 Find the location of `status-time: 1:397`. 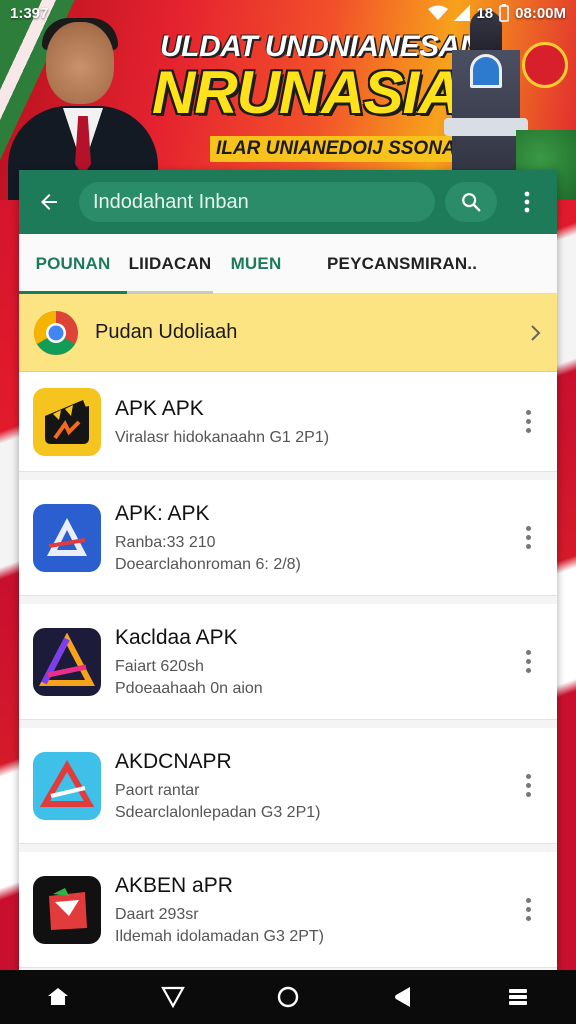

status-time: 1:397 is located at coordinates (29, 13).